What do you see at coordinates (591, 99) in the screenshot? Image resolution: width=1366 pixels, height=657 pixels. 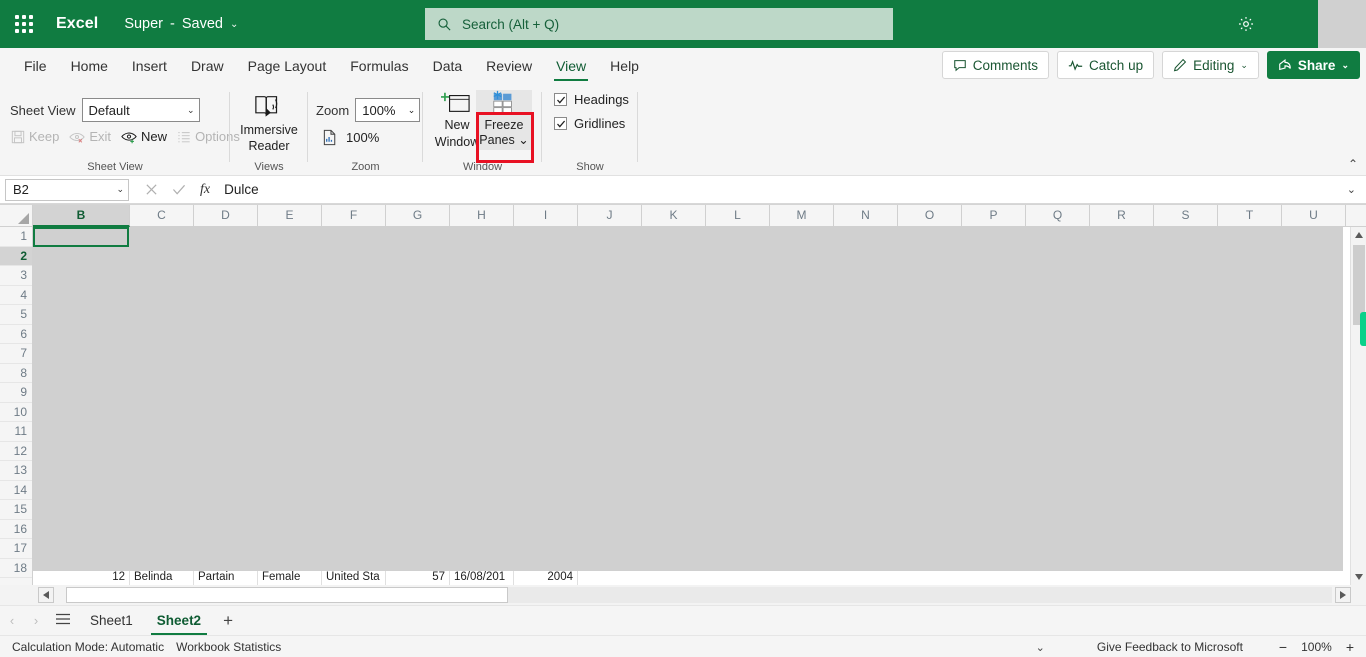 I see `headings-checkbox: Headings` at bounding box center [591, 99].